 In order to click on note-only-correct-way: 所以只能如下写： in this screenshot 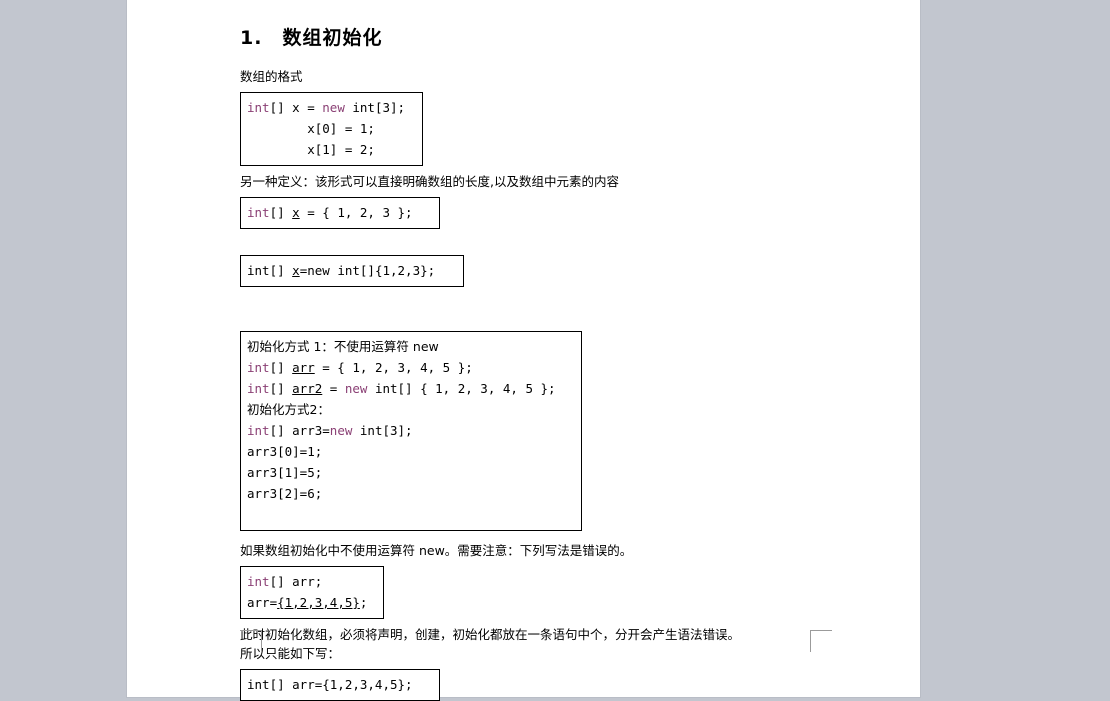, I will do `click(290, 653)`.